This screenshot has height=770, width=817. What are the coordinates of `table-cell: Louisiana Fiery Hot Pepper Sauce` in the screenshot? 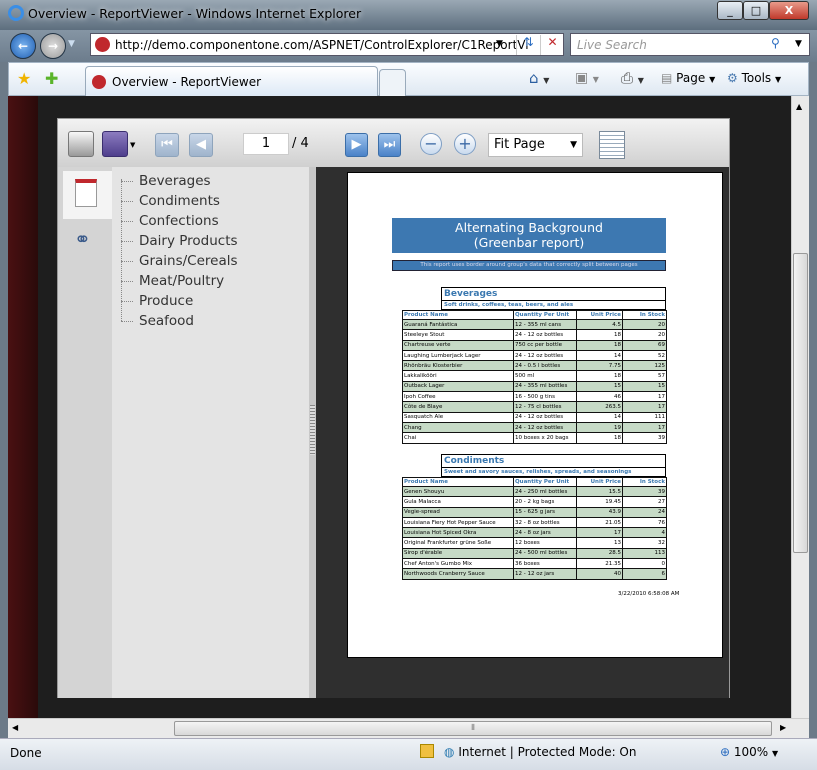 It's located at (458, 522).